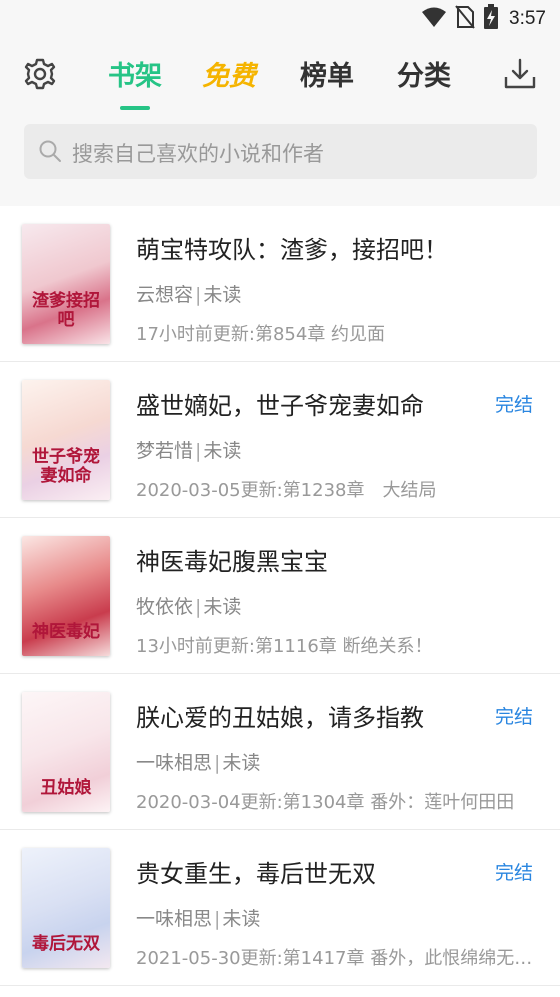 The height and width of the screenshot is (997, 560). What do you see at coordinates (165, 295) in the screenshot?
I see `book-author: 云想容` at bounding box center [165, 295].